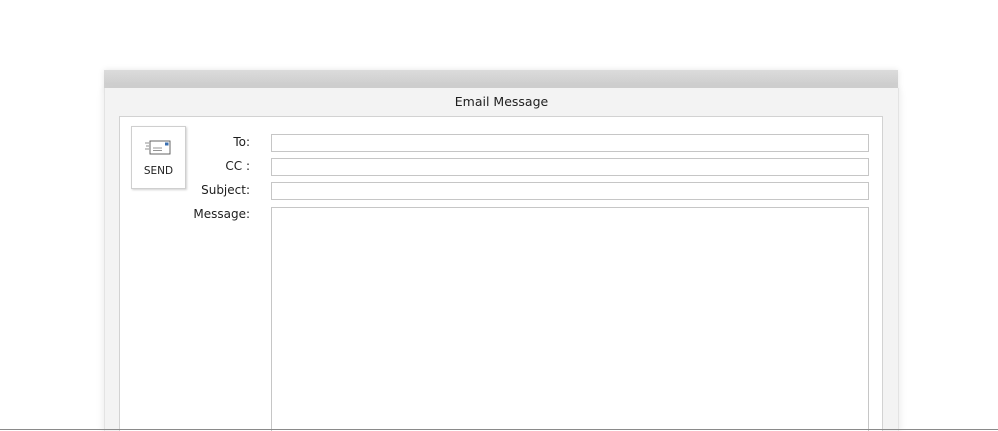 This screenshot has height=431, width=998. I want to click on cc-label: CC :, so click(237, 166).